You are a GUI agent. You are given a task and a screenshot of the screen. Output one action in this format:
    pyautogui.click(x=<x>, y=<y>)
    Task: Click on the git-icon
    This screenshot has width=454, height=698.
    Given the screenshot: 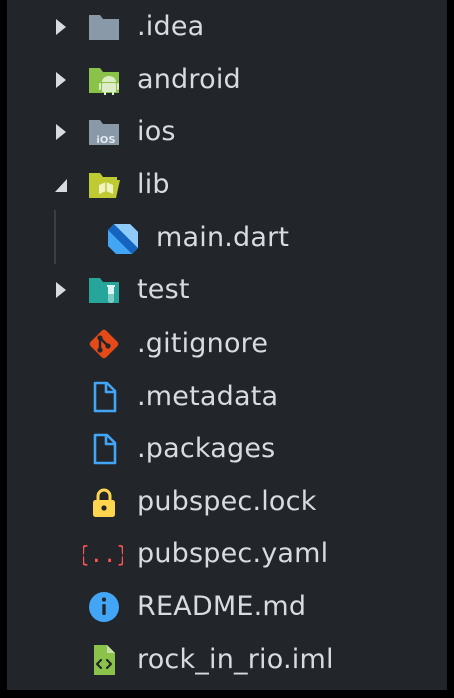 What is the action you would take?
    pyautogui.click(x=104, y=344)
    